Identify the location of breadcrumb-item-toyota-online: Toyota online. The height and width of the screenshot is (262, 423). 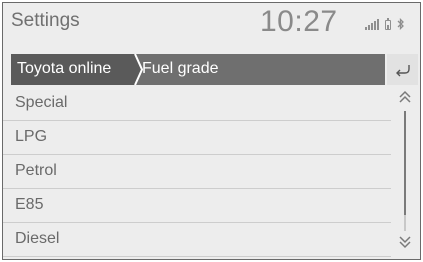
(73, 69).